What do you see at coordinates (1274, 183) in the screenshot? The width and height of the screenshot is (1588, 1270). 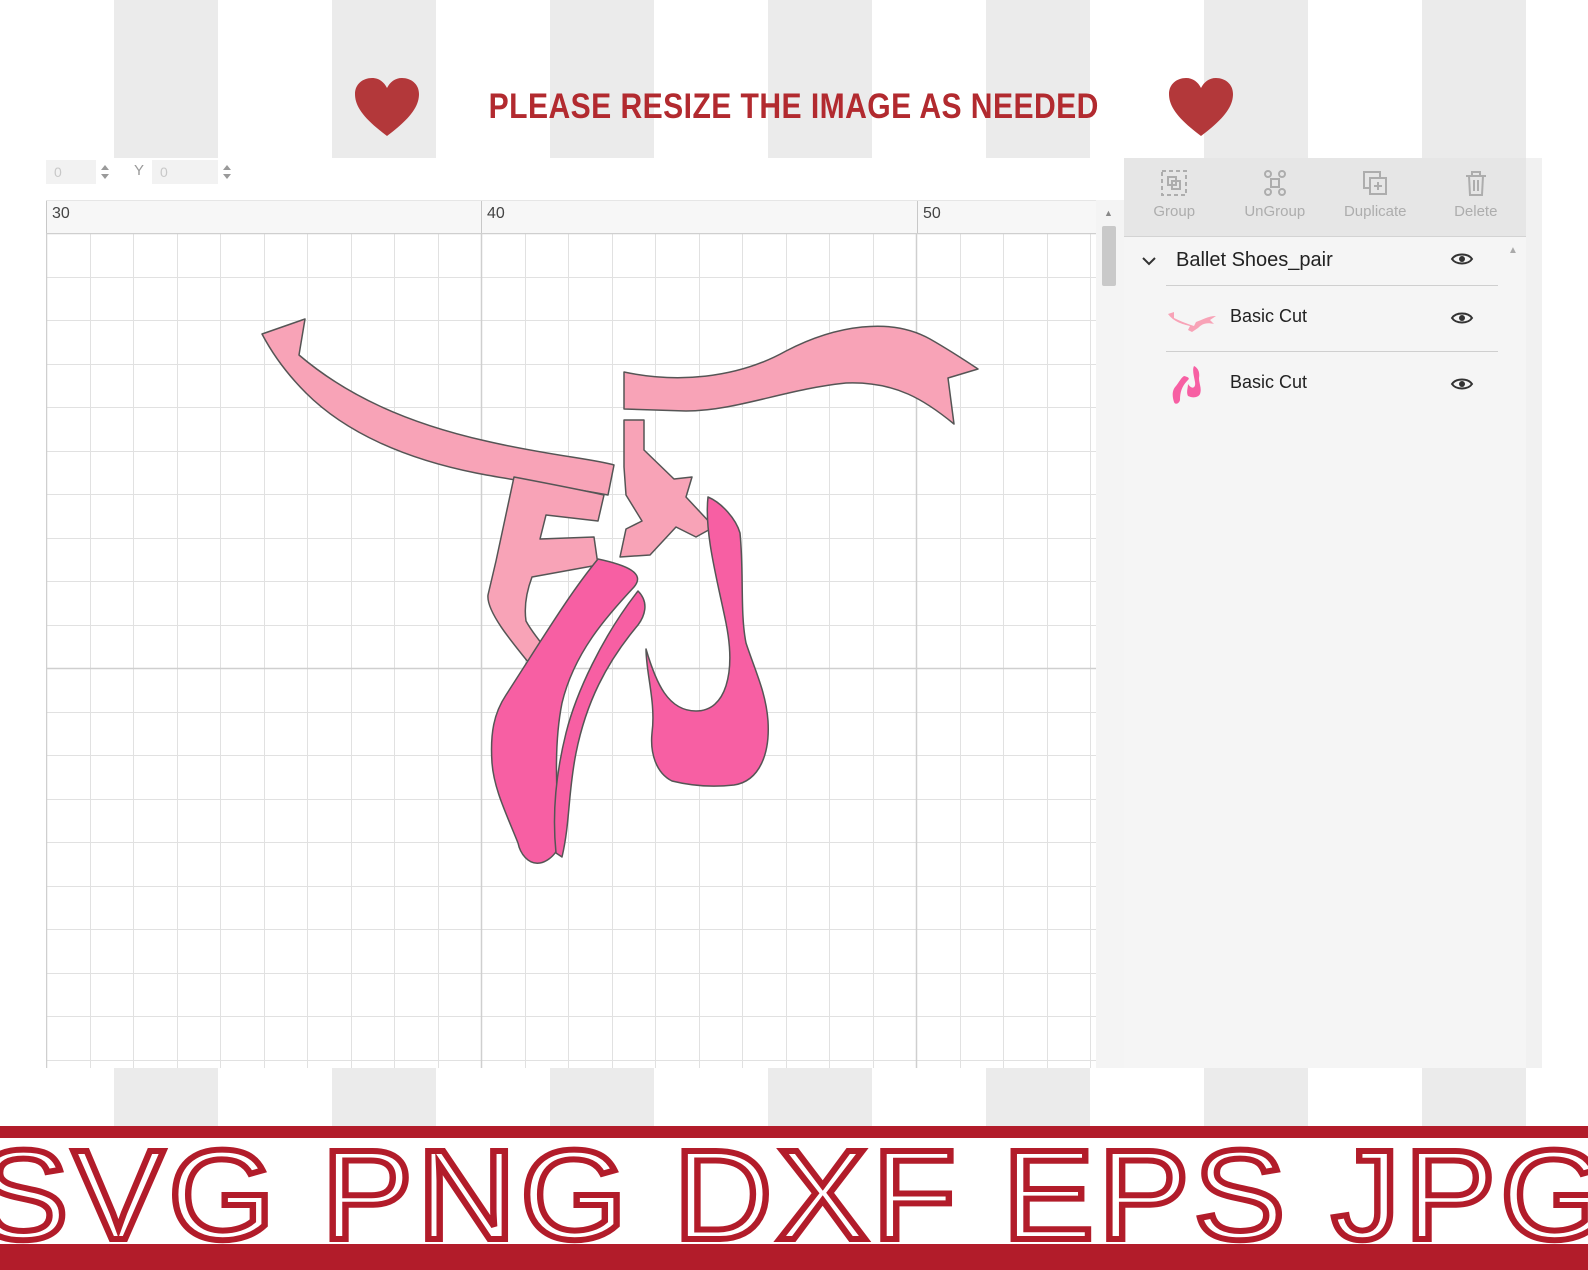 I see `ungroup-icon` at bounding box center [1274, 183].